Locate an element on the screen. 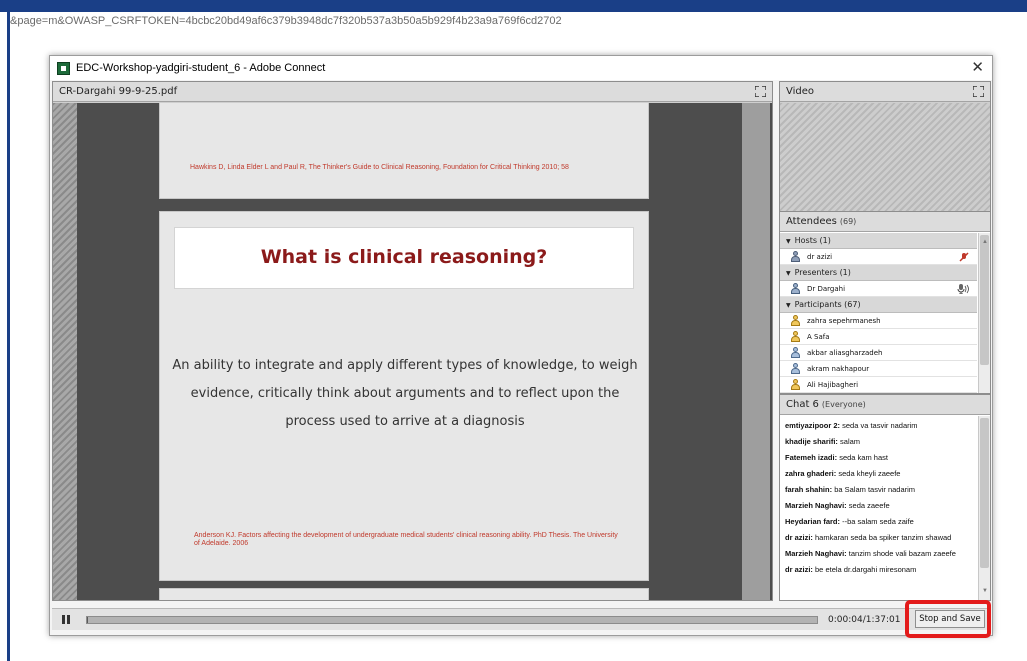  chat-message: farah shahin: ba Salam tasvir nadarim is located at coordinates (878, 490).